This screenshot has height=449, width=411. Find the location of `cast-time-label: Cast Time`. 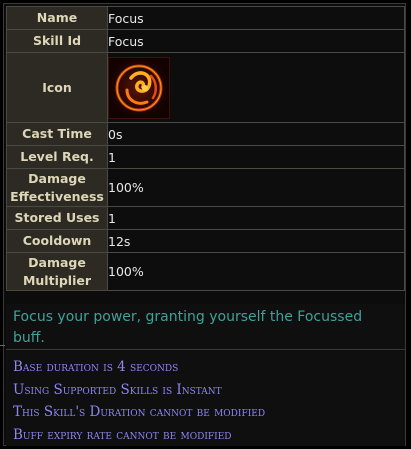

cast-time-label: Cast Time is located at coordinates (57, 134).